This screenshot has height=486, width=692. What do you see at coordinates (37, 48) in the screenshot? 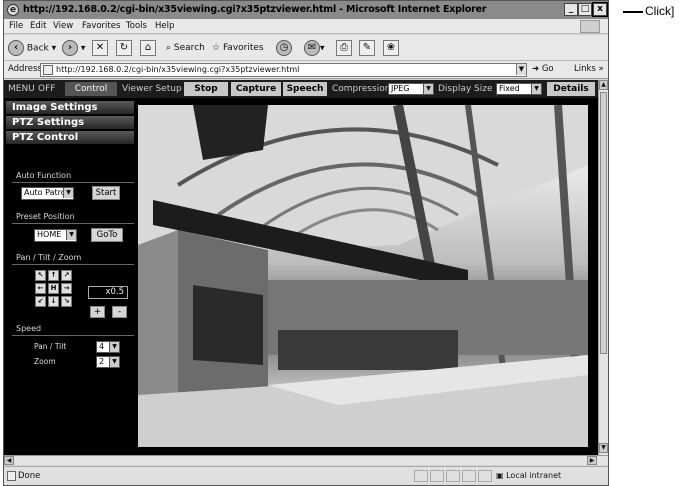
I see `back-label: Back` at bounding box center [37, 48].